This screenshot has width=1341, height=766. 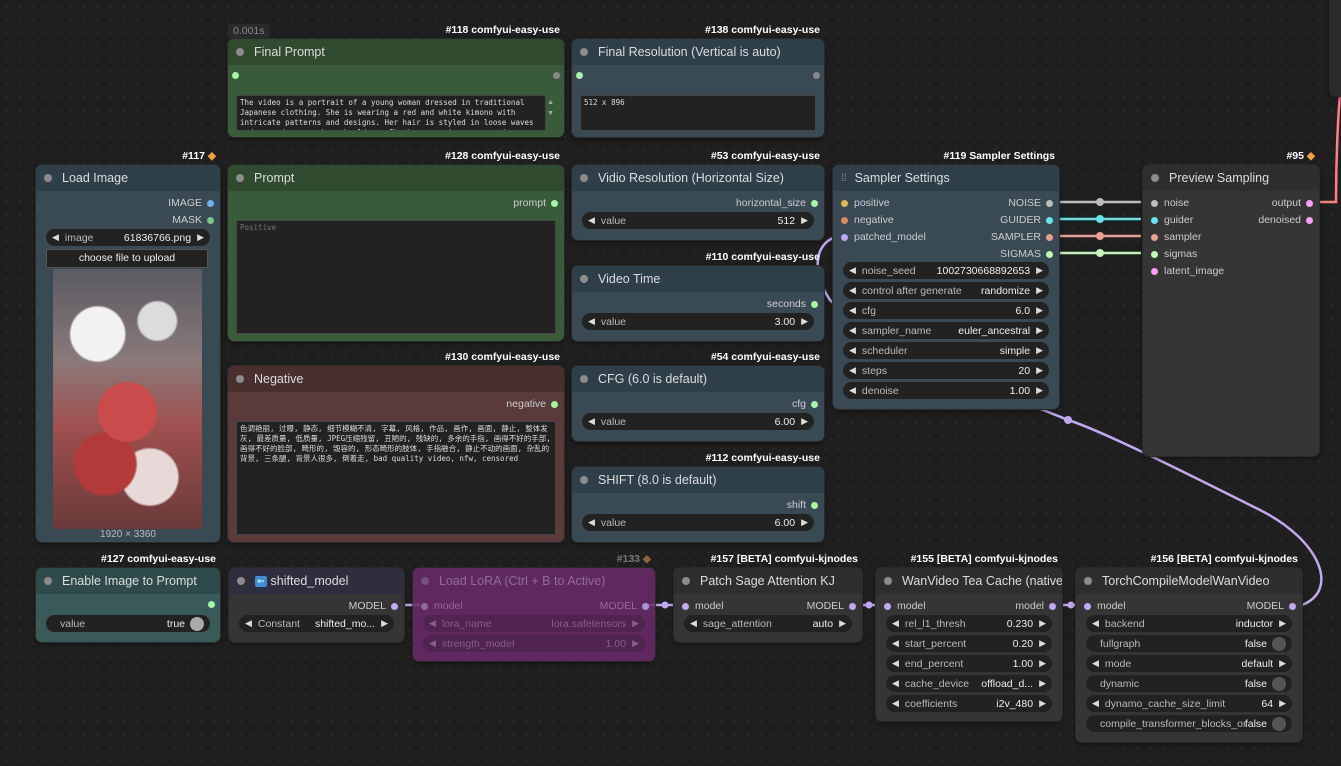 What do you see at coordinates (946, 290) in the screenshot?
I see `control-after-generate-widget: ◀ control after generate randomize ▶` at bounding box center [946, 290].